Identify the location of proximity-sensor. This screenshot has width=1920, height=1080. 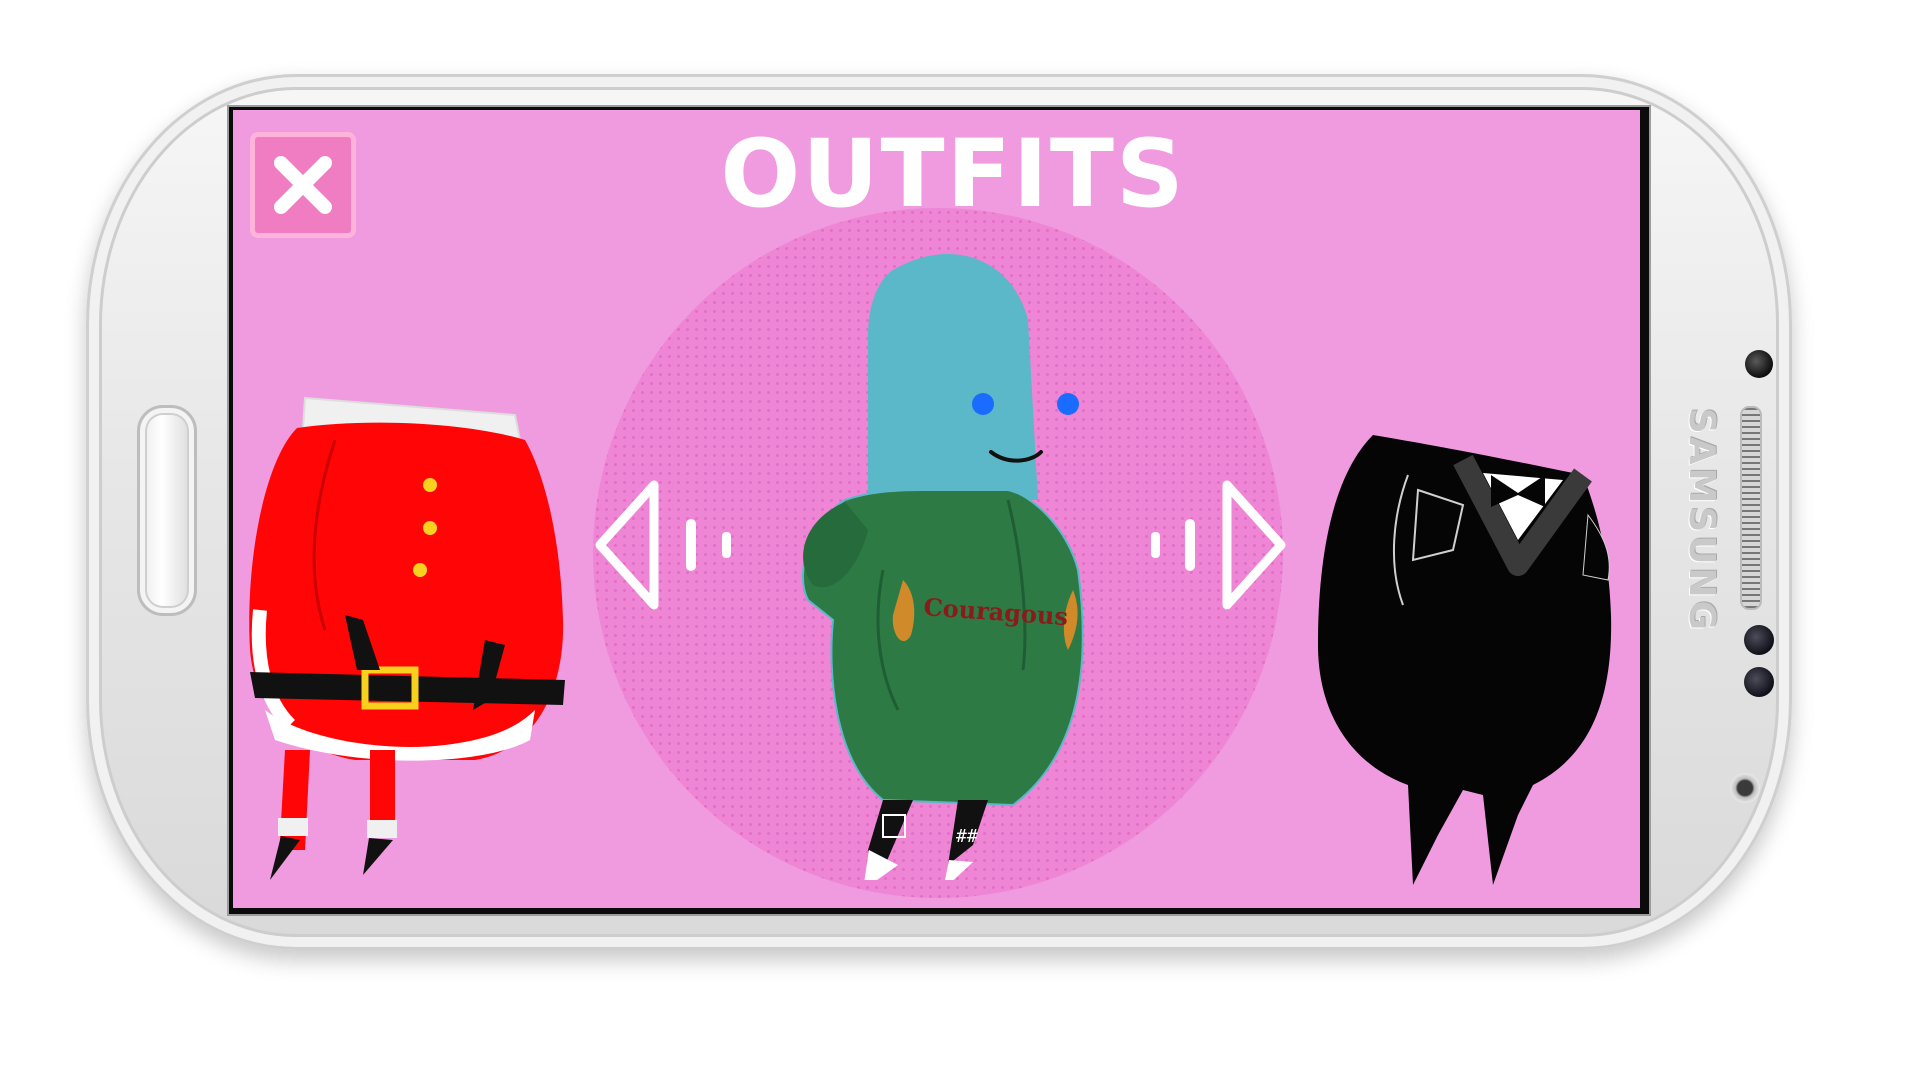
(1759, 640).